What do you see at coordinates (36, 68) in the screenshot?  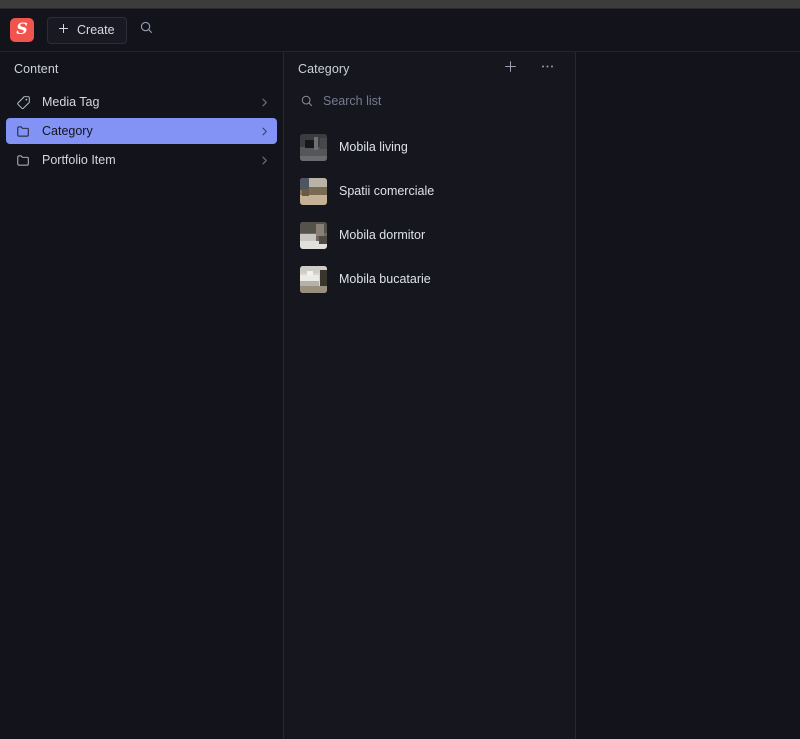 I see `structure-pane-title: Content` at bounding box center [36, 68].